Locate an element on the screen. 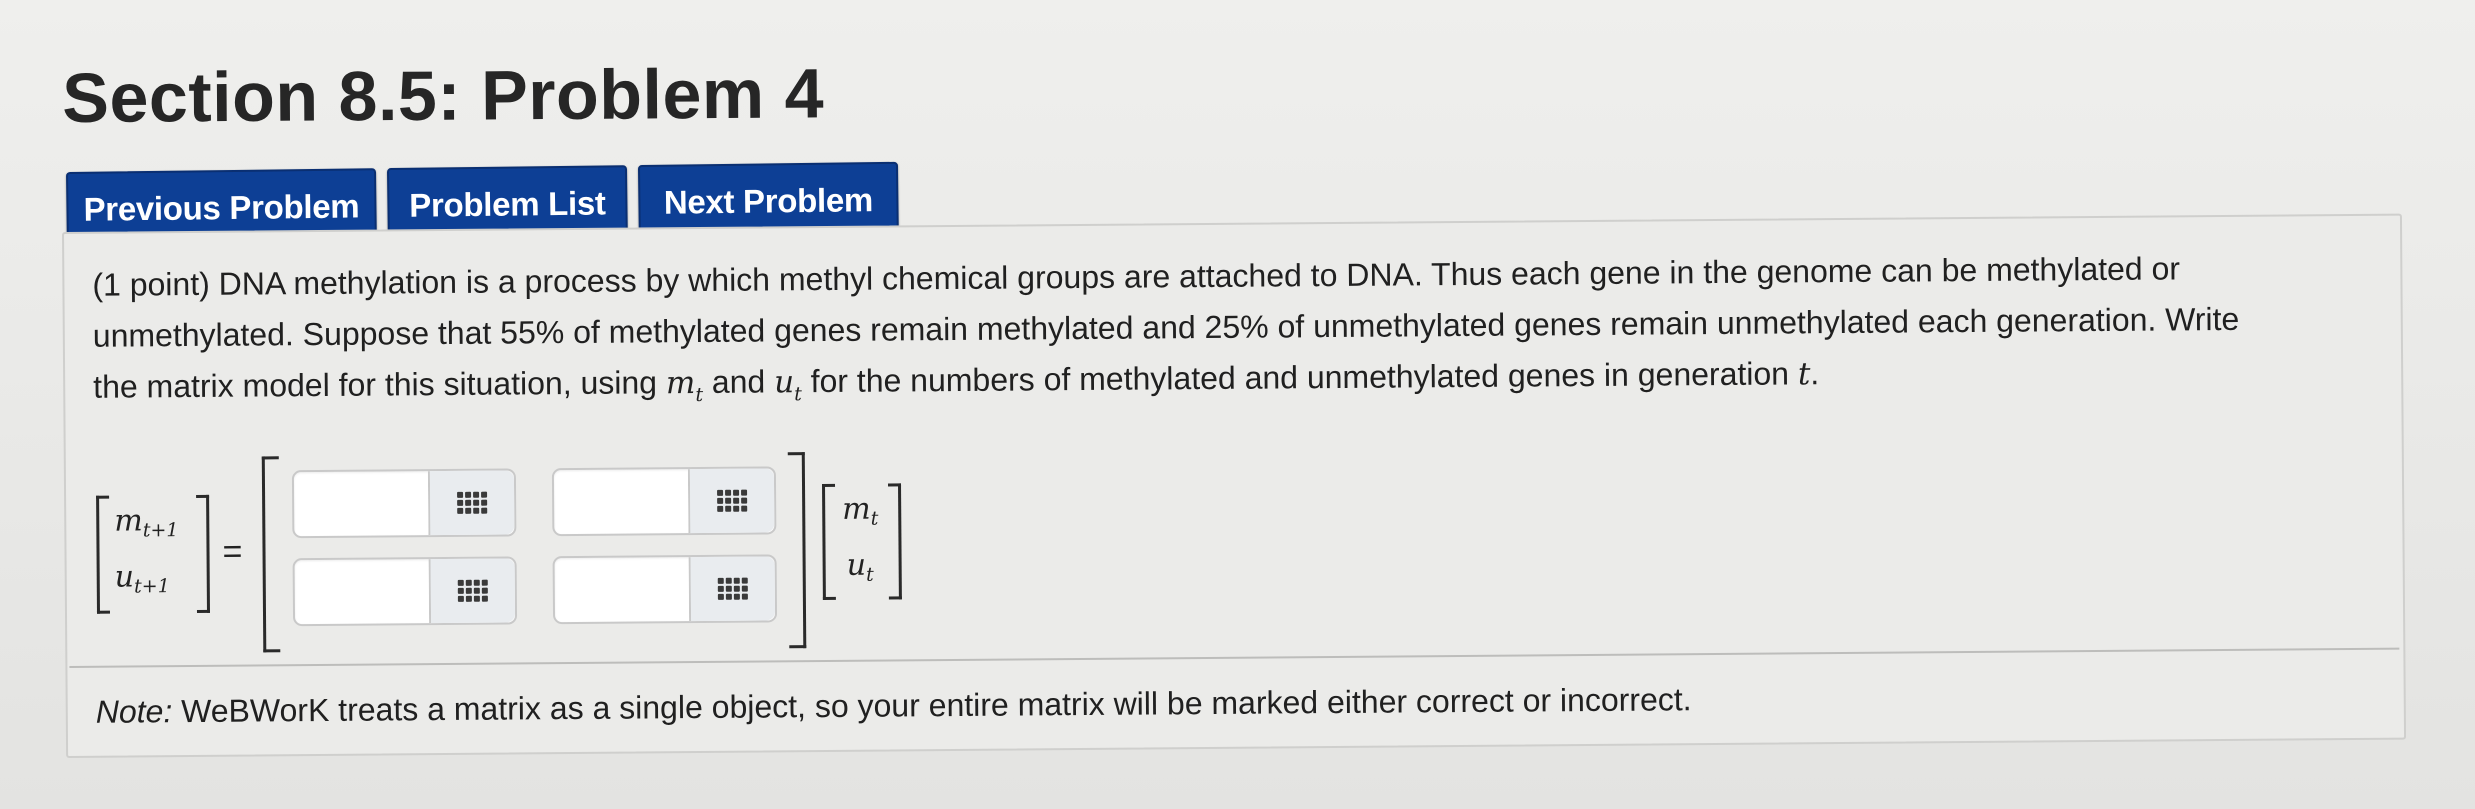  matrix-entry-r1c1-input is located at coordinates (359, 504).